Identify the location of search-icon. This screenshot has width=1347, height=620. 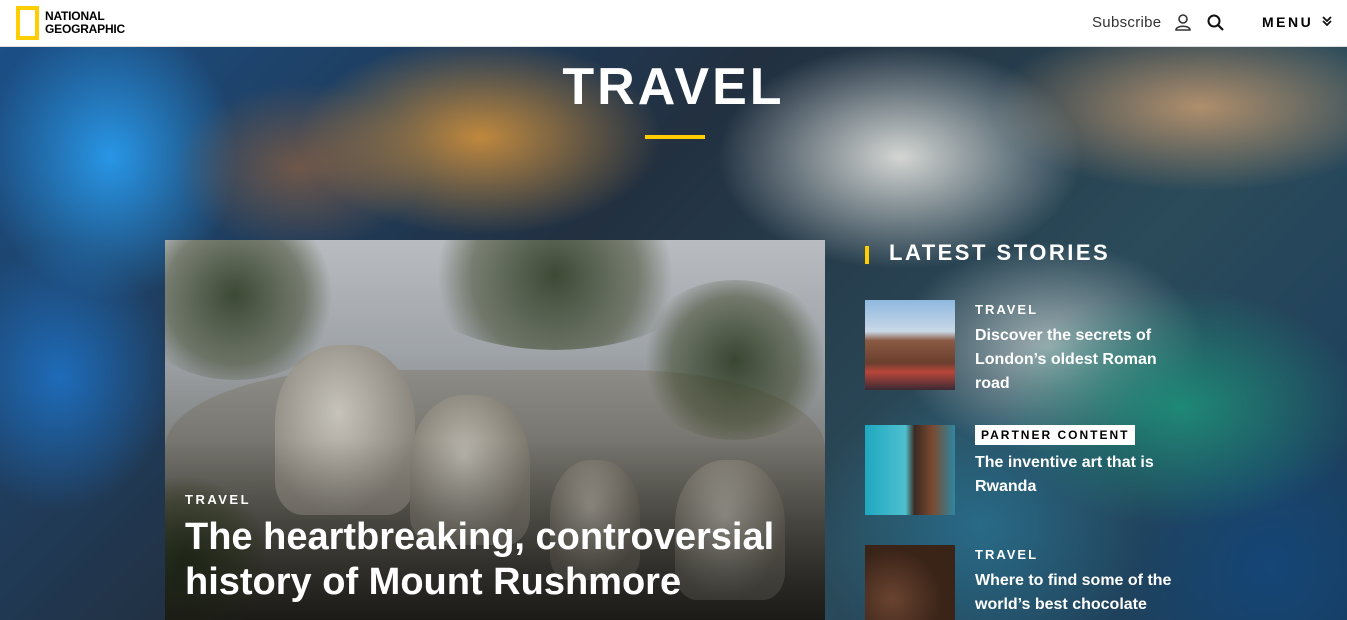
(1215, 22).